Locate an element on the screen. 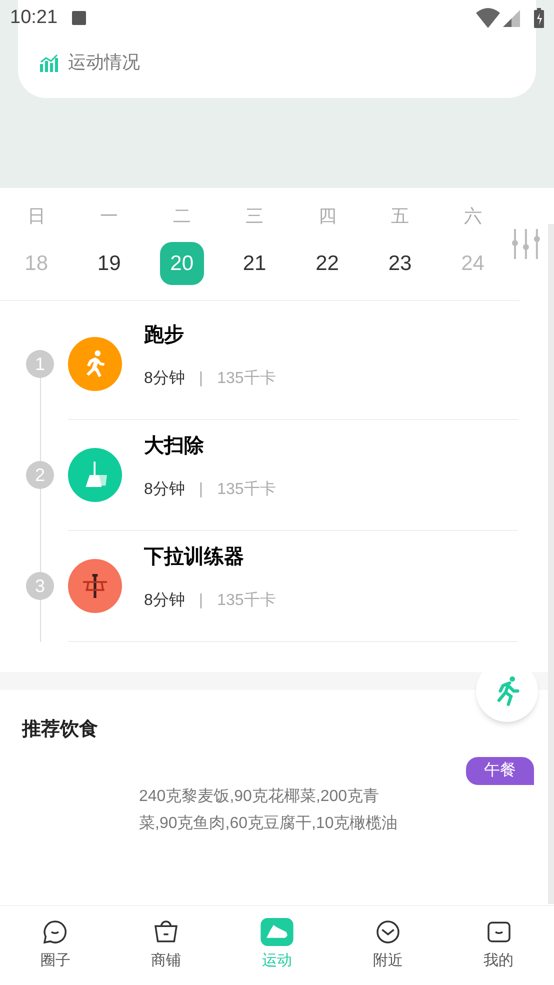 Image resolution: width=554 pixels, height=985 pixels. sports-status-link: 运动情况 is located at coordinates (89, 62).